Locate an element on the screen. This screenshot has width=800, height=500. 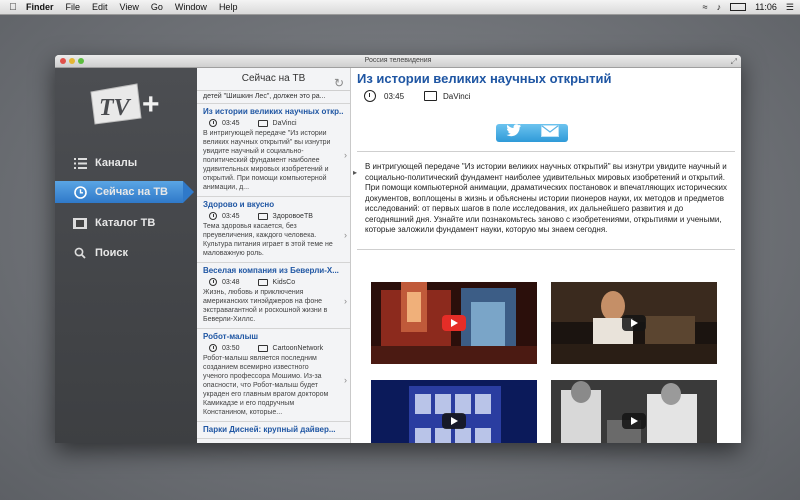
list-item-meta: 03:50 CartoonNetwork is located at coordinates (276, 348).